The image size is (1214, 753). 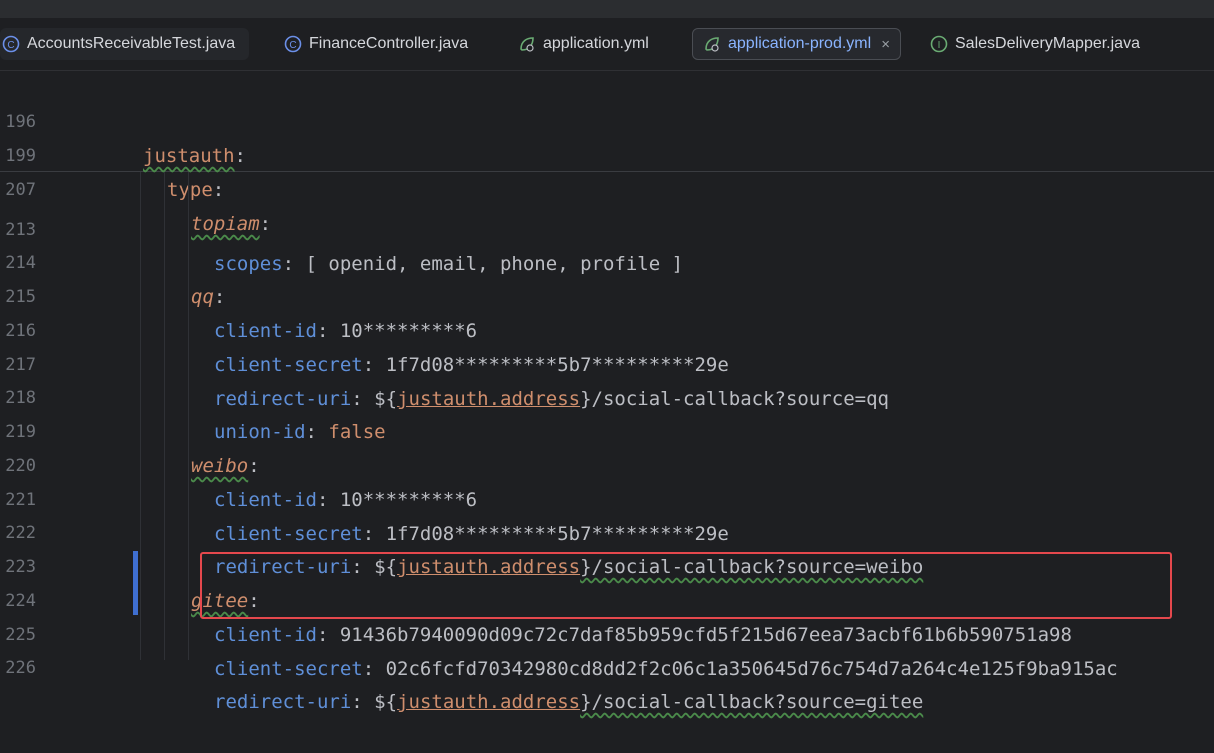 I want to click on yaml-key: client-secret, so click(x=288, y=669).